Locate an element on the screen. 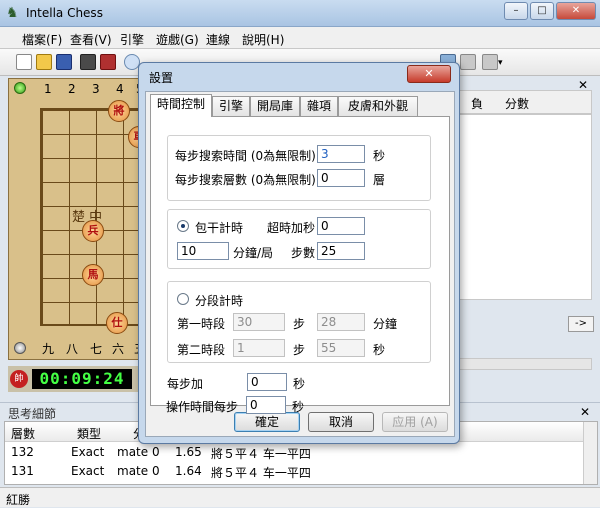  increment-unit: 秒 is located at coordinates (299, 384).